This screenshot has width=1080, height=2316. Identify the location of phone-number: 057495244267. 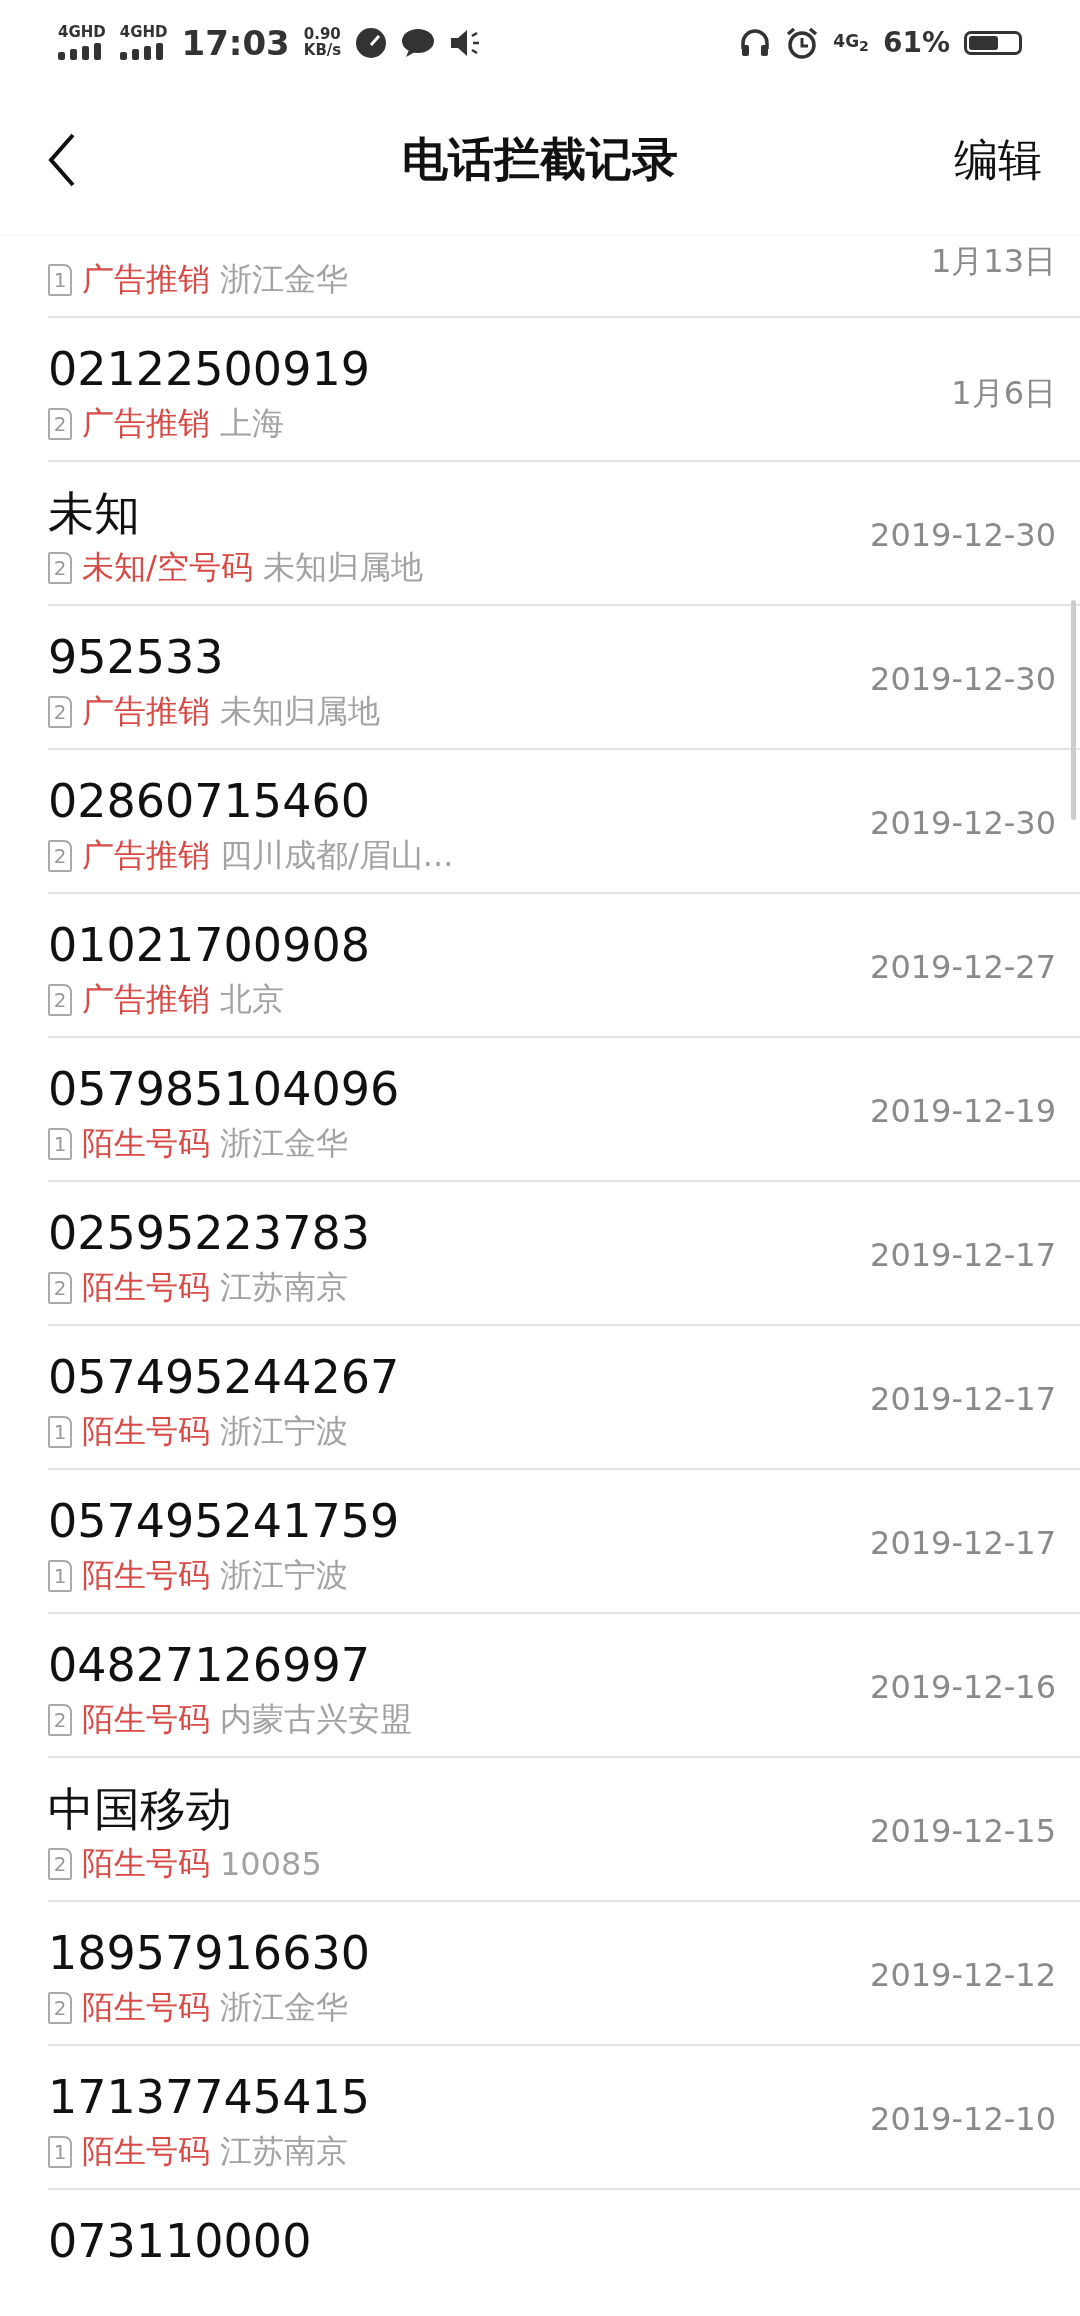
(224, 1377).